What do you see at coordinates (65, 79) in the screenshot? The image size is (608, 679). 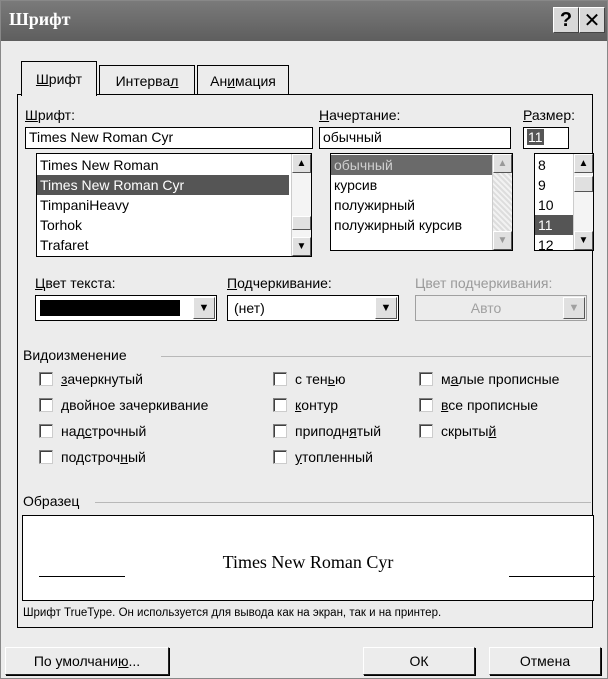 I see `tab-font-label-post: рифт` at bounding box center [65, 79].